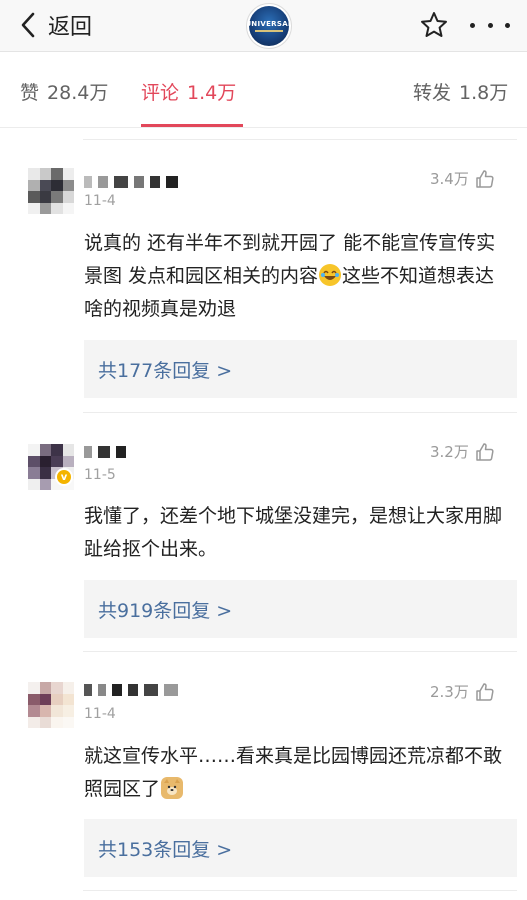  Describe the element at coordinates (212, 93) in the screenshot. I see `tab-count: 1.4万` at that location.